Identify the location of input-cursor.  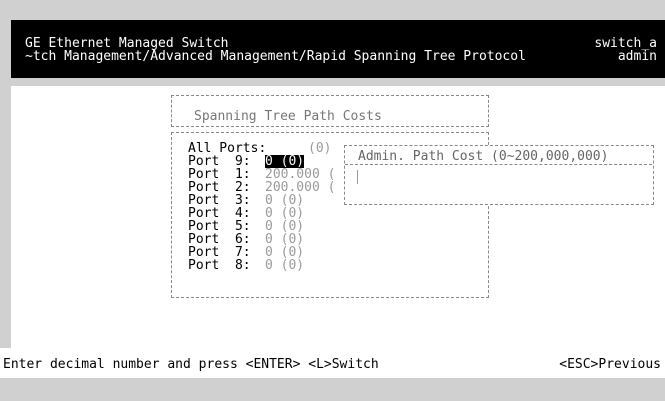
(357, 177).